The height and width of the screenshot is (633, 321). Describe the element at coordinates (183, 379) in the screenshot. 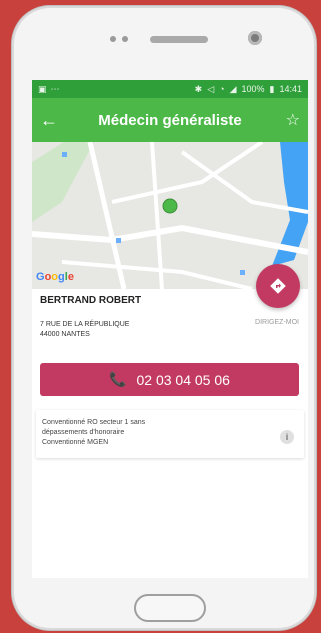

I see `phone-number: 02 03 04 05 06` at that location.